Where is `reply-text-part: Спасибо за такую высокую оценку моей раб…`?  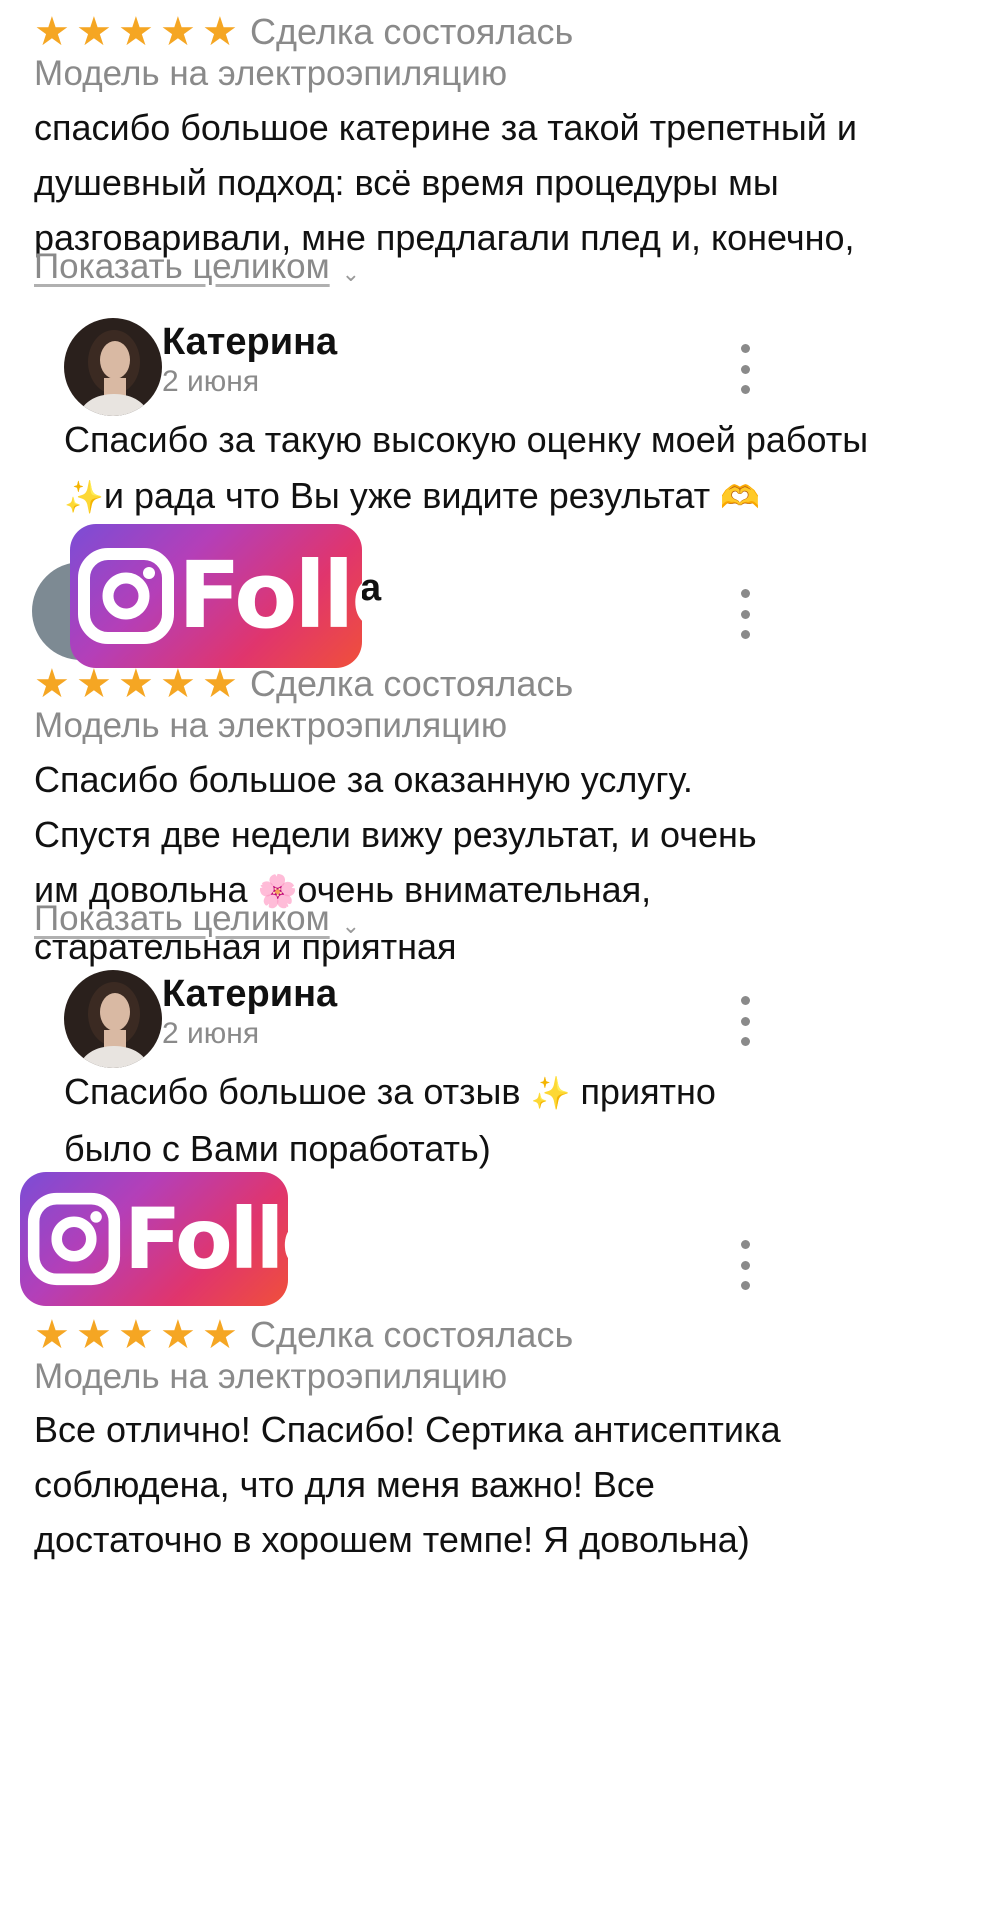 reply-text-part: Спасибо за такую высокую оценку моей раб… is located at coordinates (466, 439).